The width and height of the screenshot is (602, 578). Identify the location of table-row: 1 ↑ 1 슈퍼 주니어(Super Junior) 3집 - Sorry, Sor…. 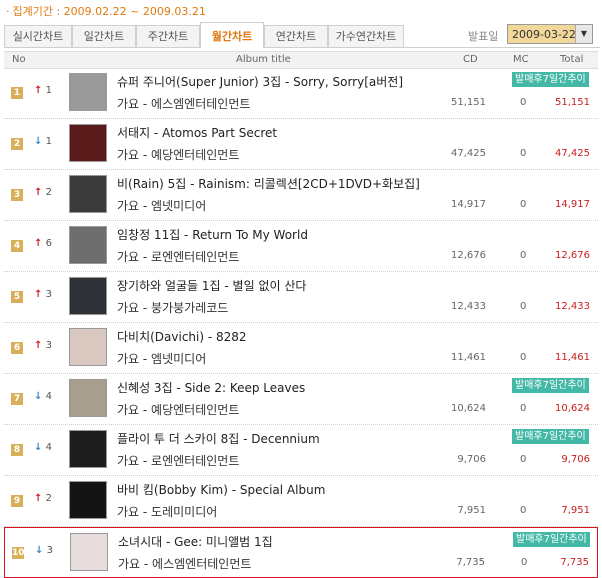
(301, 93).